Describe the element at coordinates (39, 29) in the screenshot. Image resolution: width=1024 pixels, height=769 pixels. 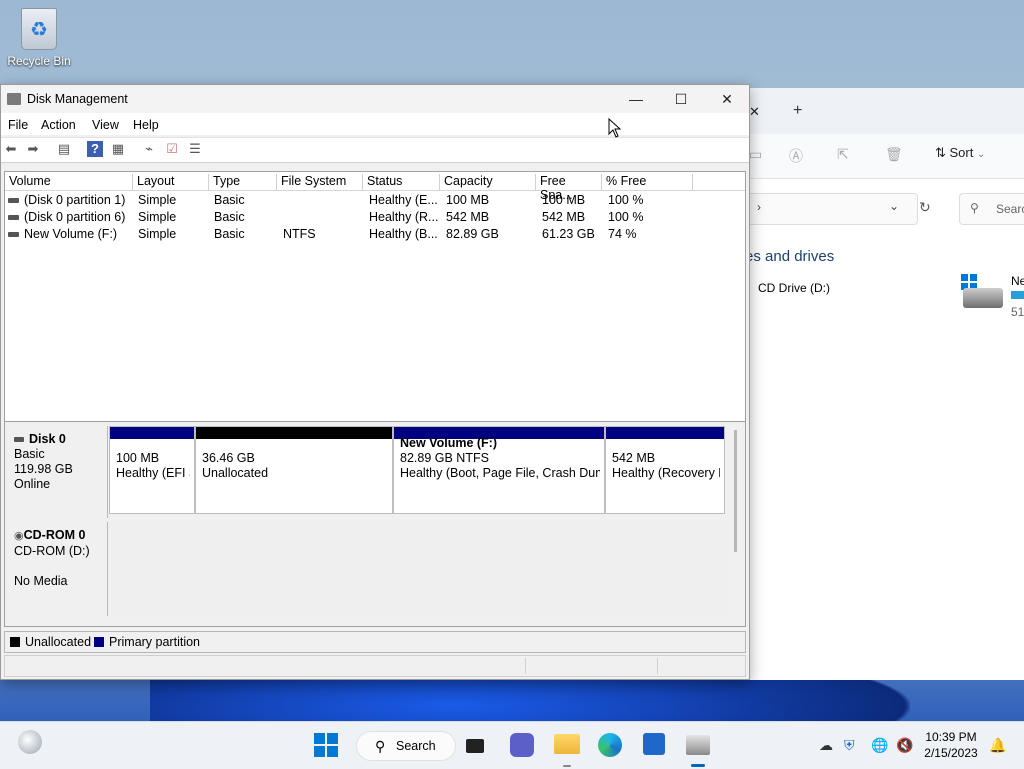
I see `recycle-bin-icon` at that location.